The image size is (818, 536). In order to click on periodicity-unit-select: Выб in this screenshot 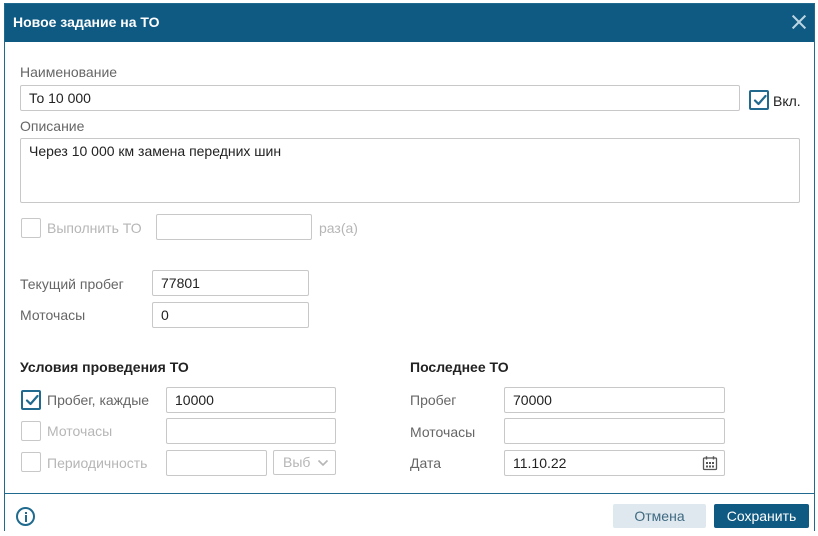, I will do `click(304, 462)`.